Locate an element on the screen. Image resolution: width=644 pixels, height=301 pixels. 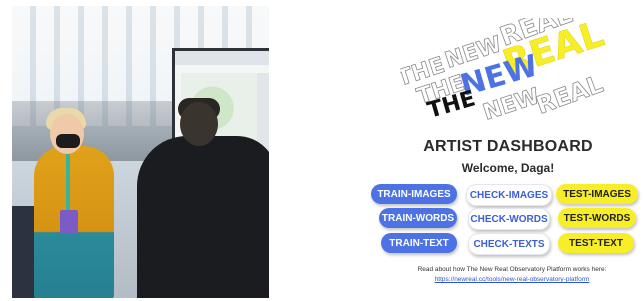
visitor-head is located at coordinates (199, 124).